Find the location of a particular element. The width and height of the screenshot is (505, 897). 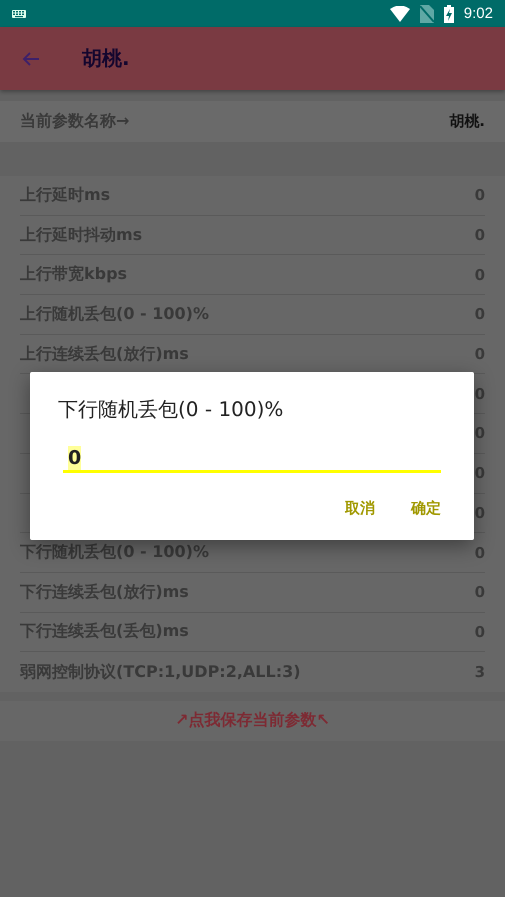

dialog-button: 确定 is located at coordinates (426, 508).